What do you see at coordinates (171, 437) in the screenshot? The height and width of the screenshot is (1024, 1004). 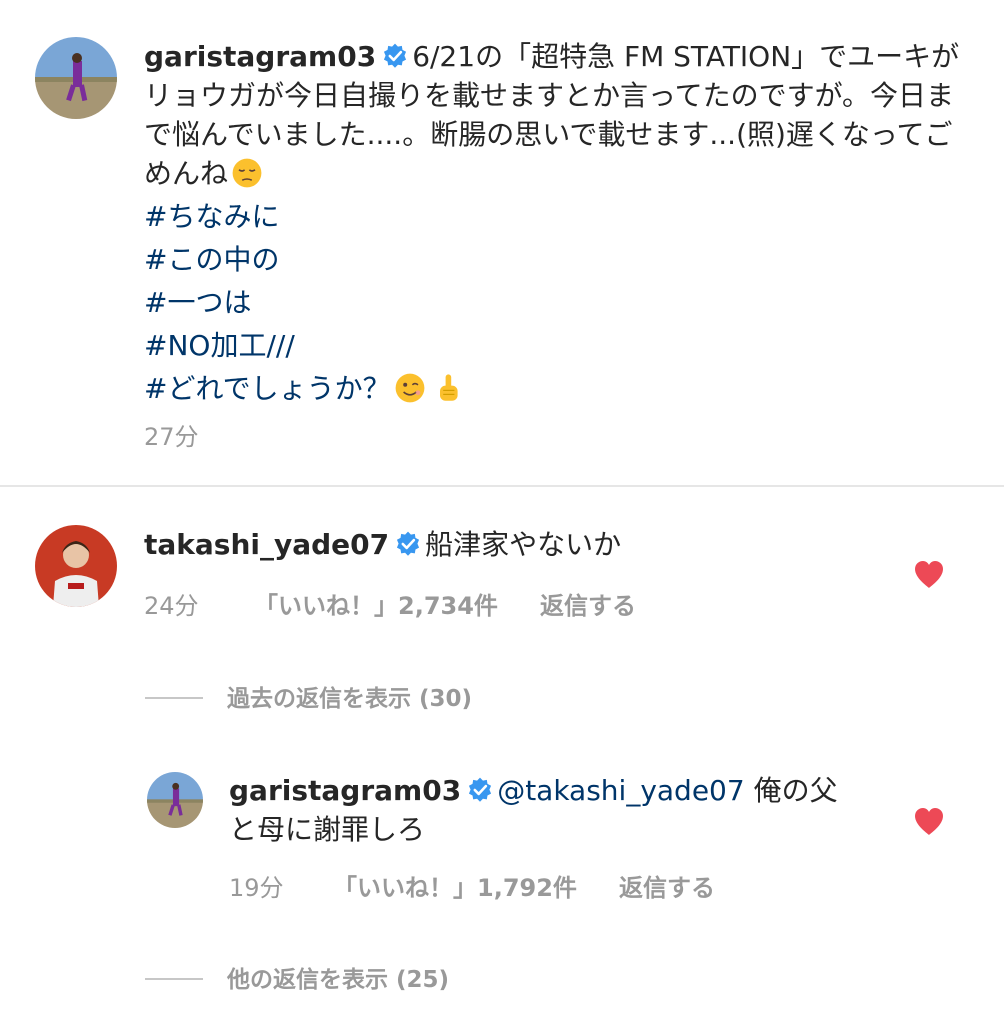 I see `caption-time: 27分` at bounding box center [171, 437].